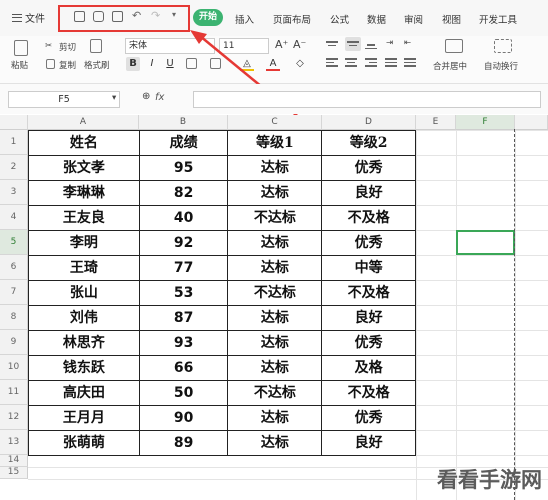 The width and height of the screenshot is (548, 500). What do you see at coordinates (14, 192) in the screenshot?
I see `row-header-3: 3` at bounding box center [14, 192].